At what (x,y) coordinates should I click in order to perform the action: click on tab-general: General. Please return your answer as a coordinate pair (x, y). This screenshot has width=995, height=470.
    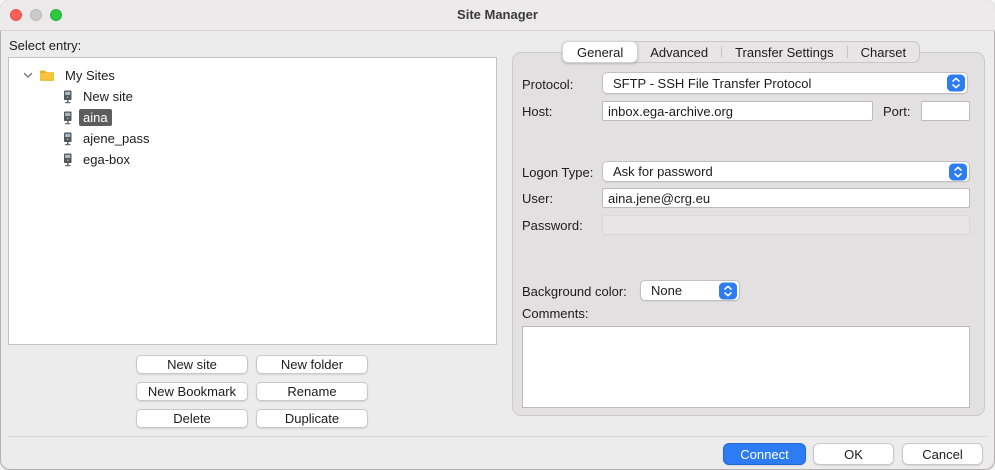
    Looking at the image, I should click on (600, 52).